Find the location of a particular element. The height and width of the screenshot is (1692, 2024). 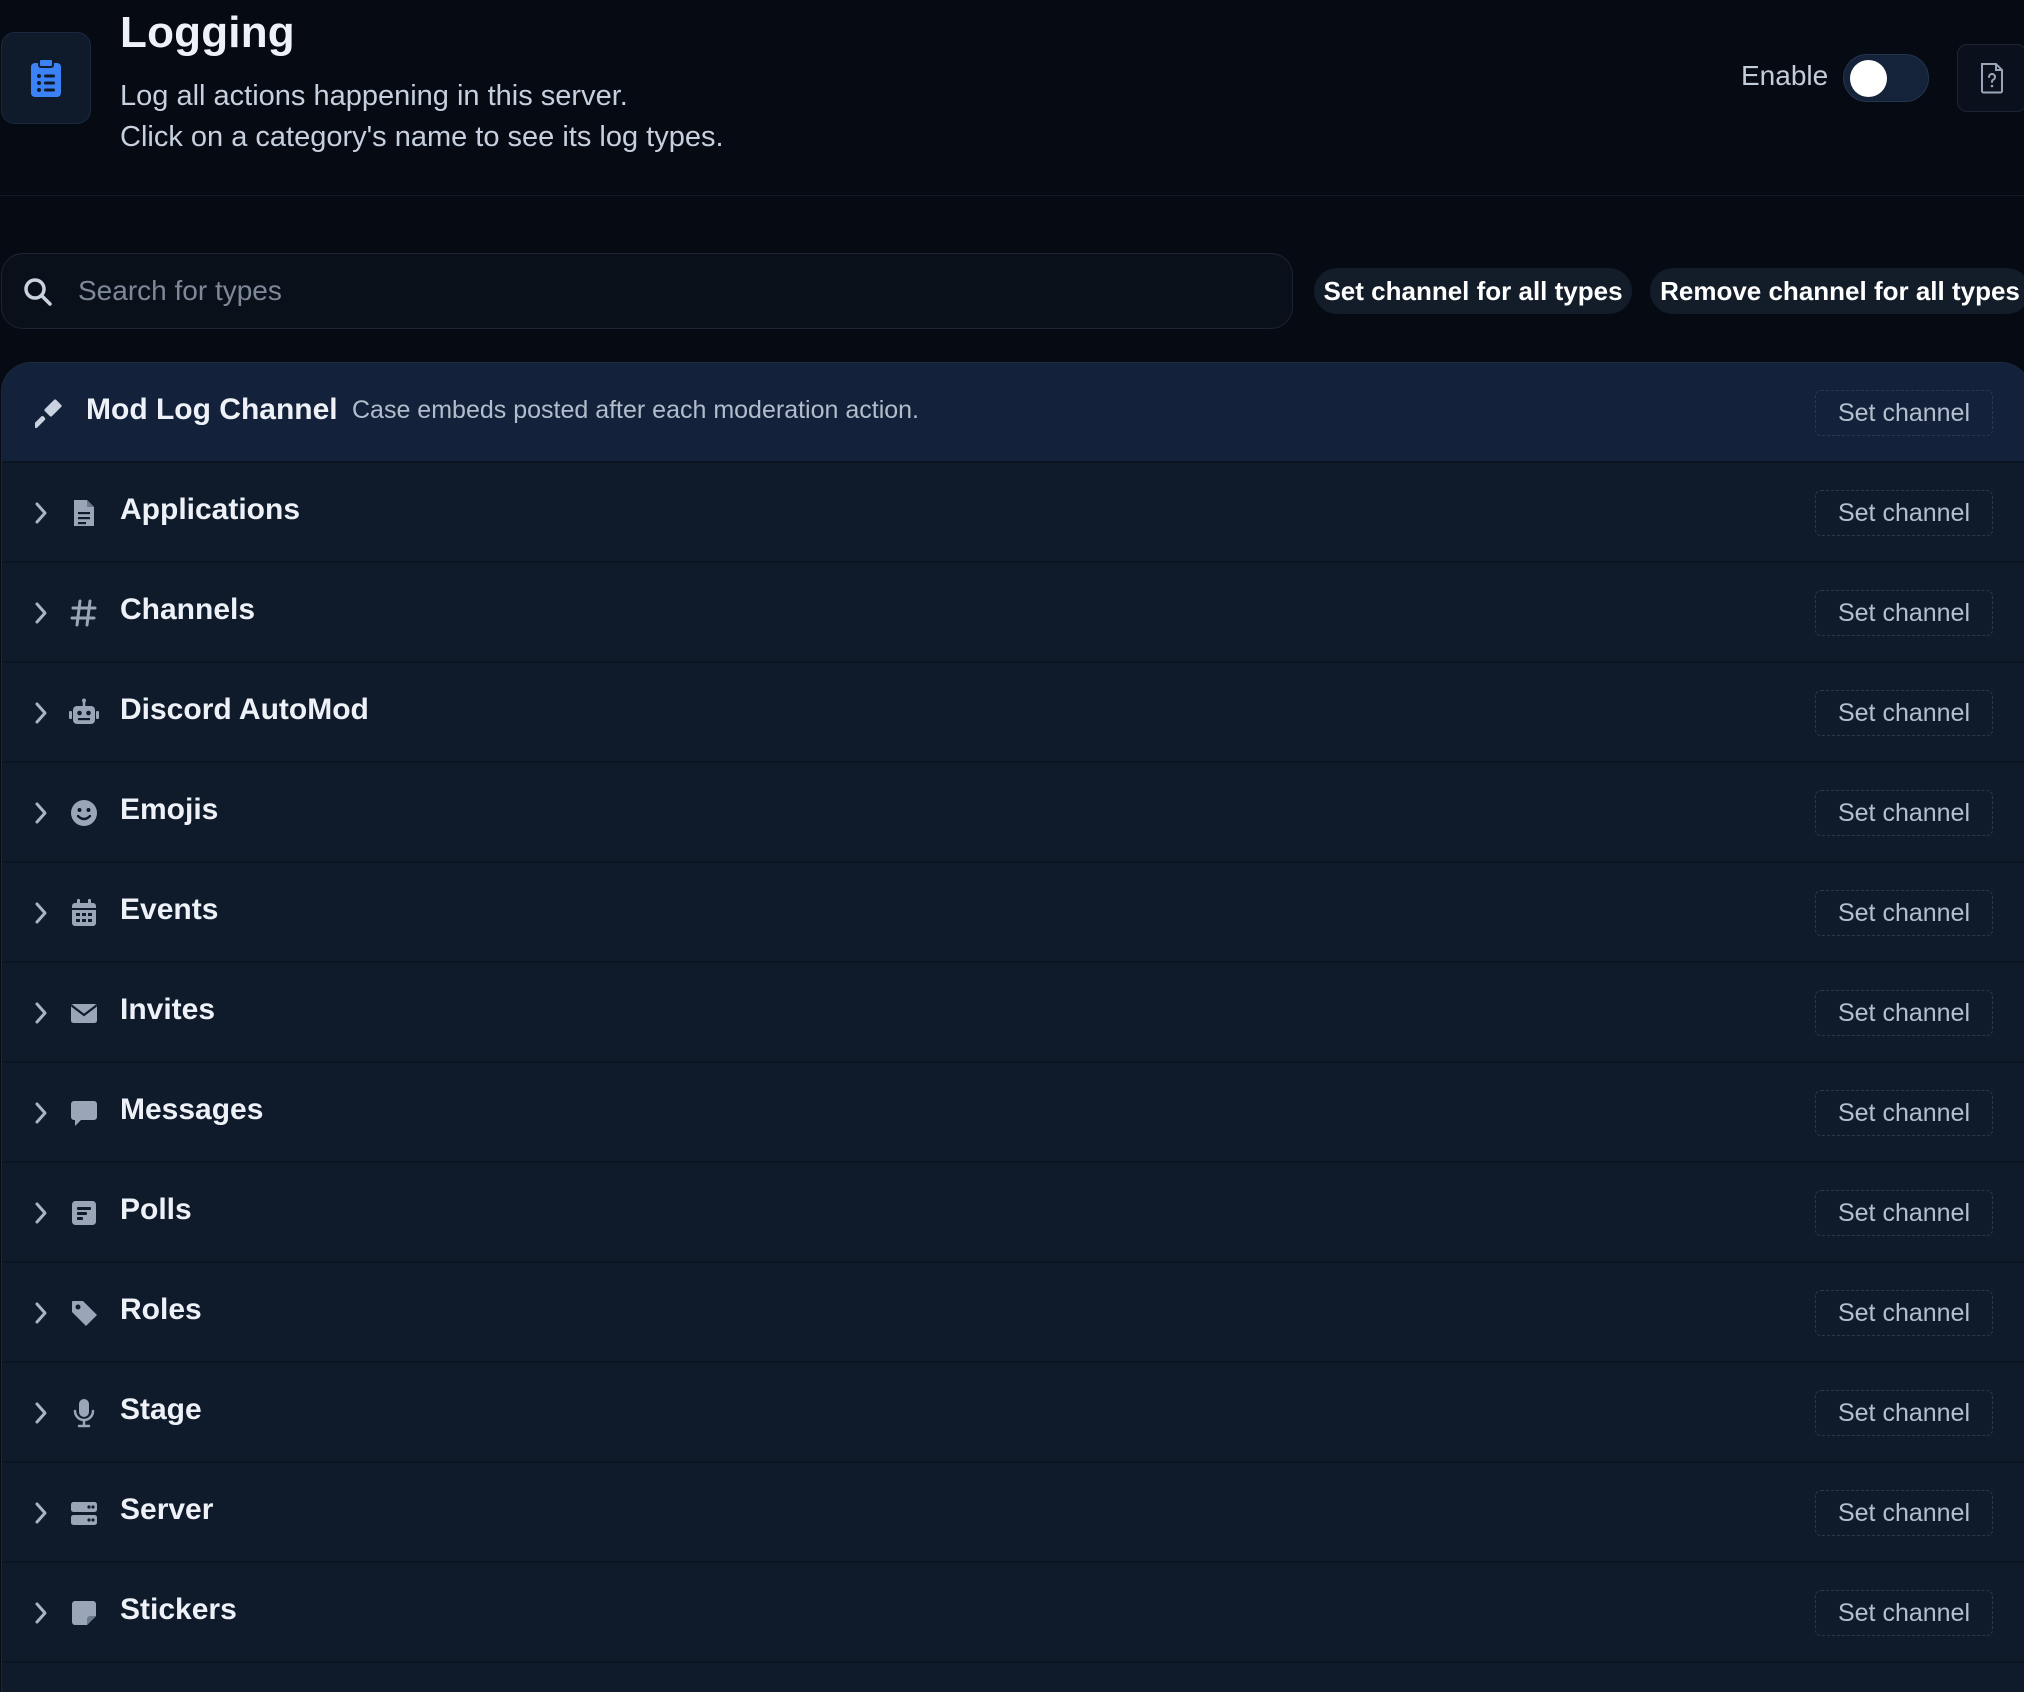

category-label: Stage is located at coordinates (161, 1409).